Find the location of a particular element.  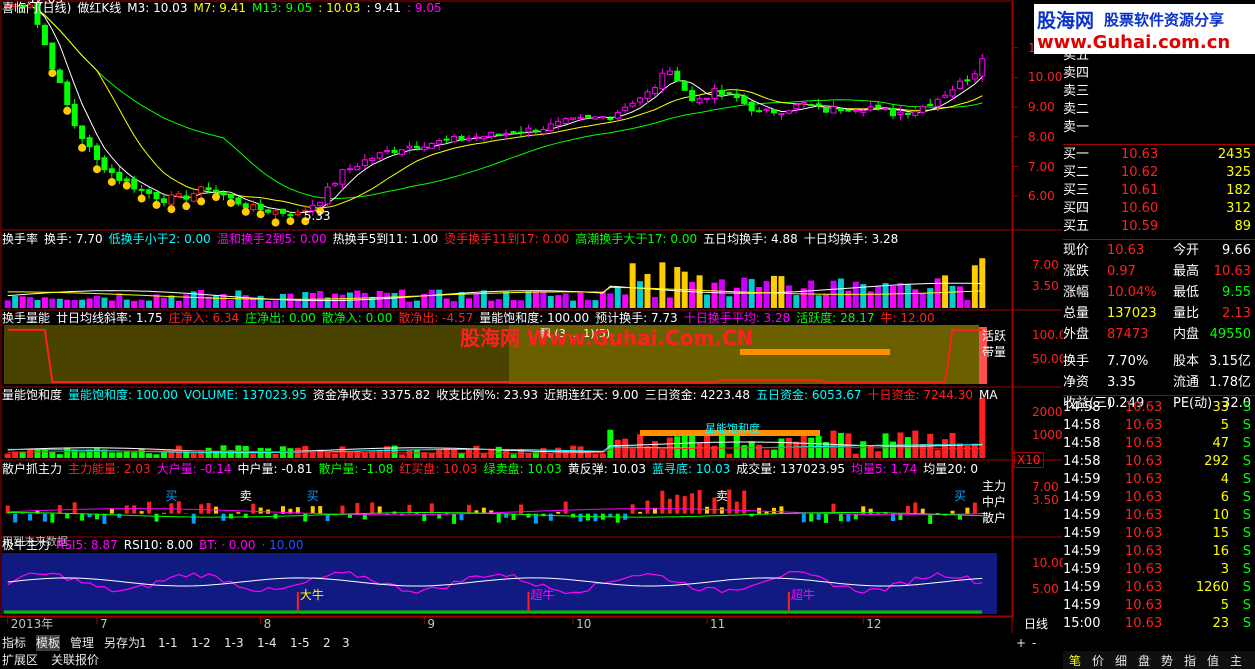

quote-value: 137023 is located at coordinates (1132, 313).